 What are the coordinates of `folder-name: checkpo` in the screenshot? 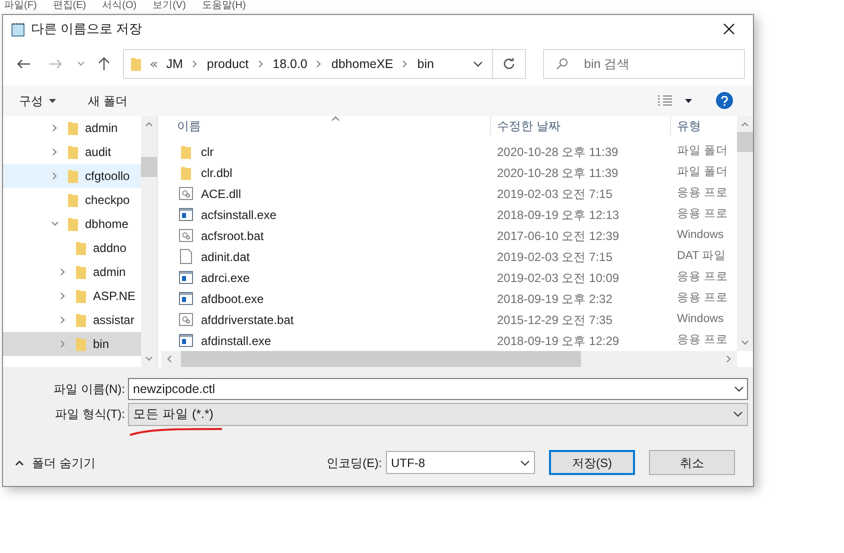 It's located at (107, 200).